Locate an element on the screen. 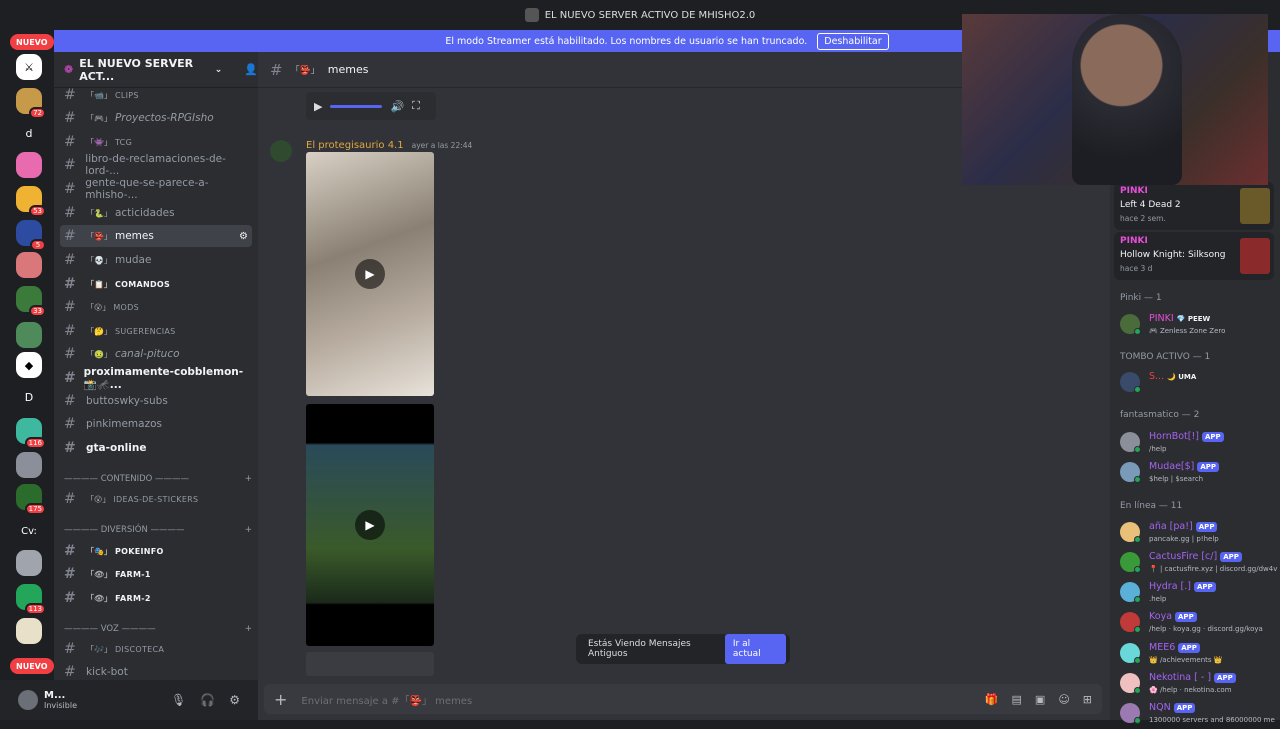  server-icon: ◆ is located at coordinates (29, 365).